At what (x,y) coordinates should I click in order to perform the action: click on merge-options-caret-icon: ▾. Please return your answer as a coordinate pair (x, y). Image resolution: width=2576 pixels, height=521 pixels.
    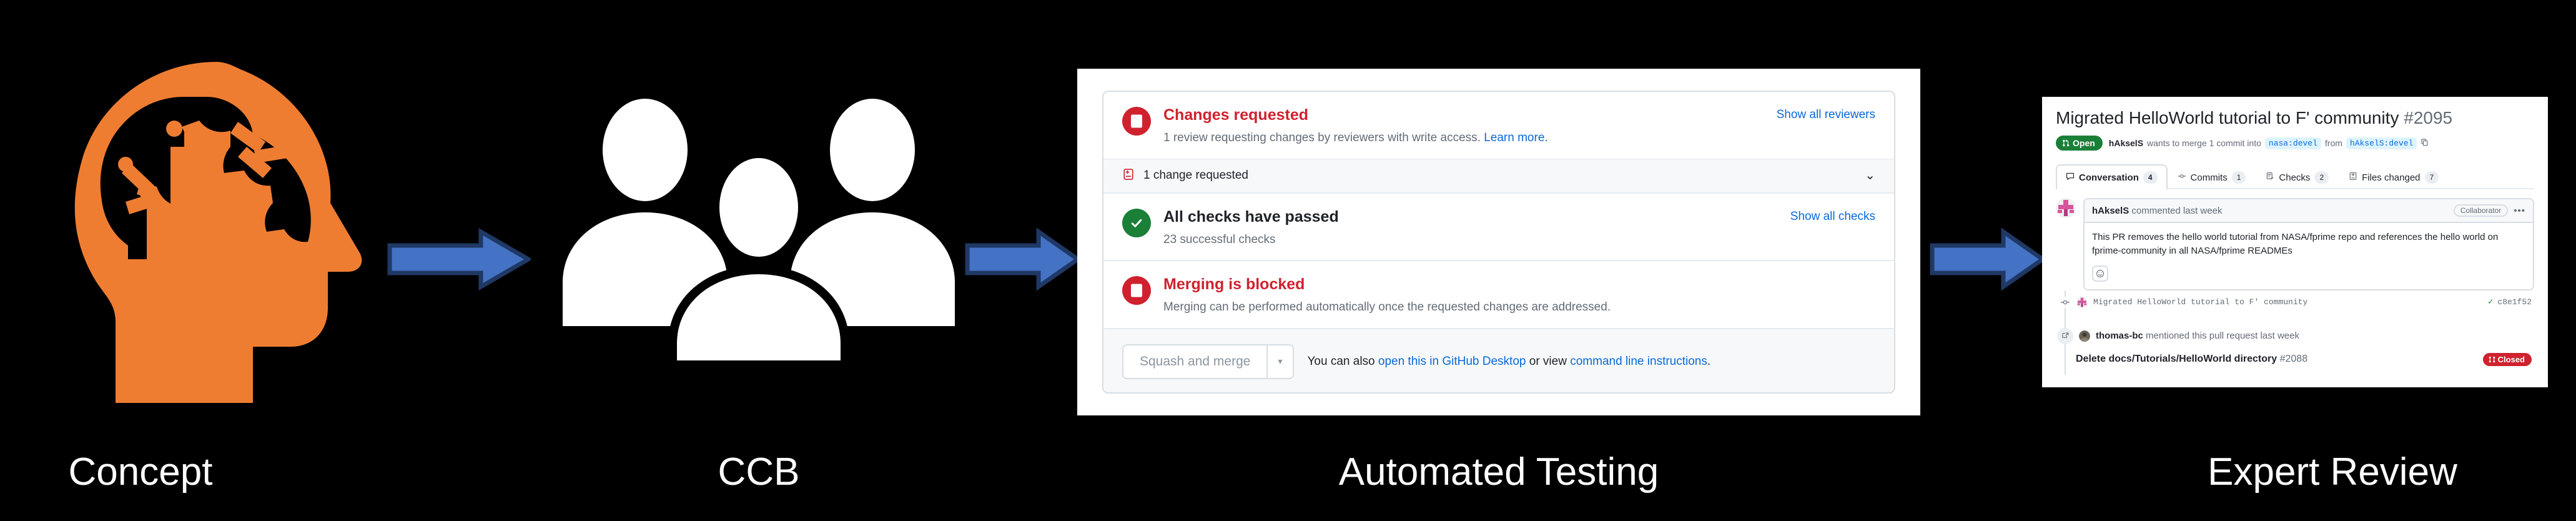
    Looking at the image, I should click on (1279, 361).